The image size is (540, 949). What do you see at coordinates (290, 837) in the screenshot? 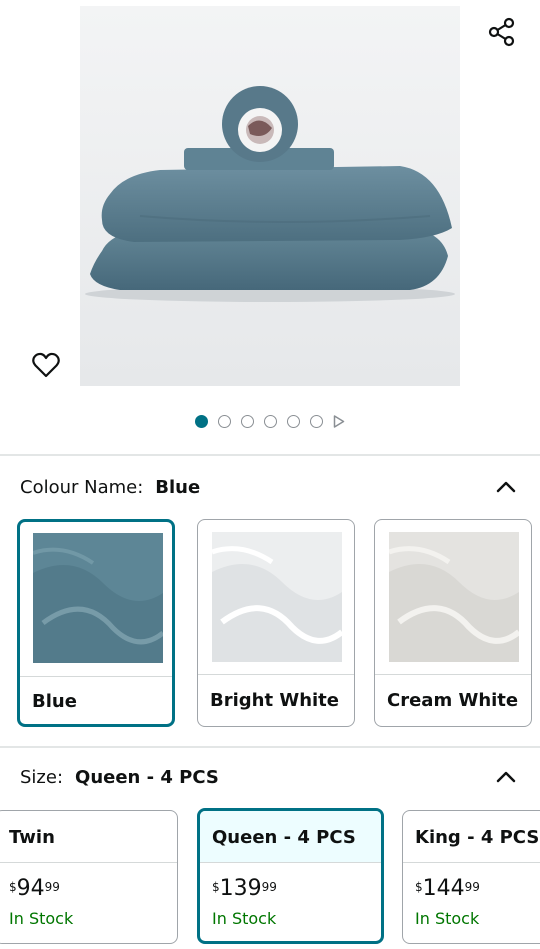
I see `size-option-label: Queen - 4 PCS` at bounding box center [290, 837].